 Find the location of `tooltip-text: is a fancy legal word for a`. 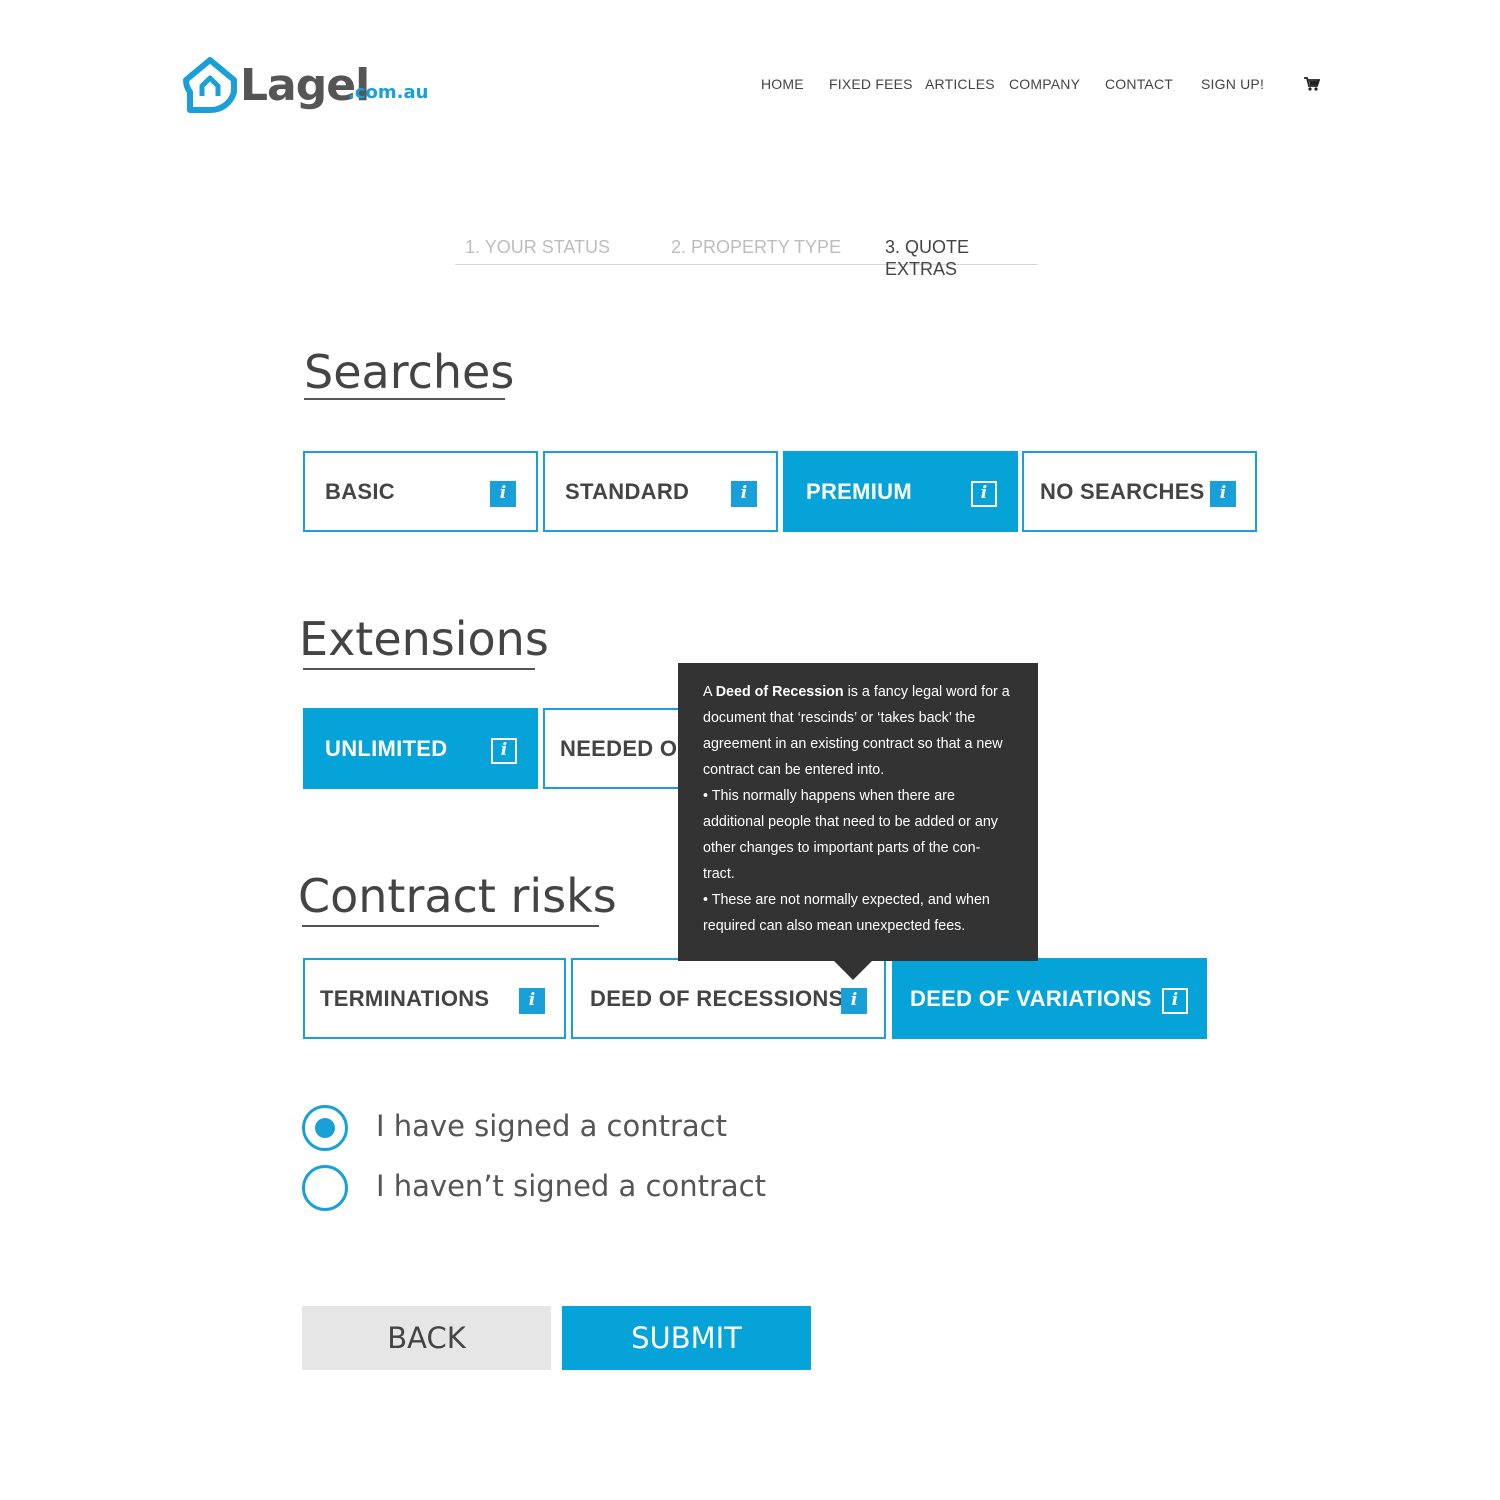

tooltip-text: is a fancy legal word for a is located at coordinates (926, 692).